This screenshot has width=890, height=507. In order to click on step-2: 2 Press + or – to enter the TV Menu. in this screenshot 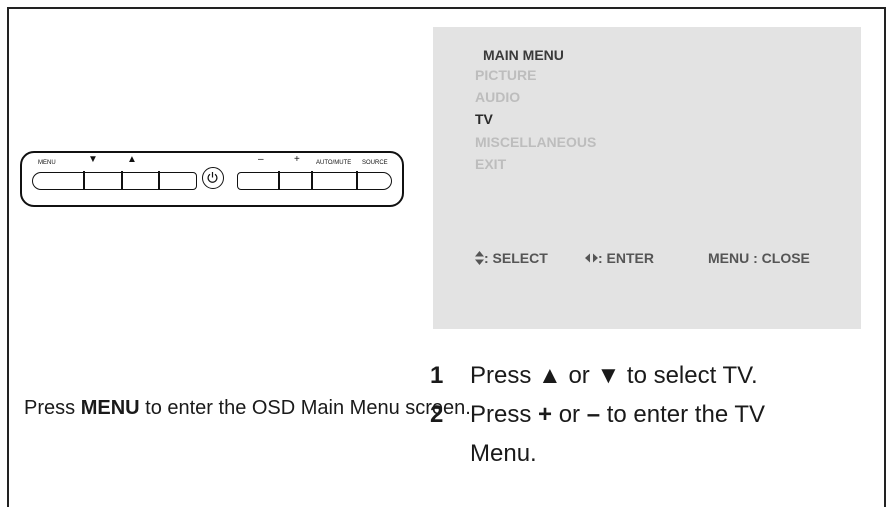, I will do `click(597, 434)`.